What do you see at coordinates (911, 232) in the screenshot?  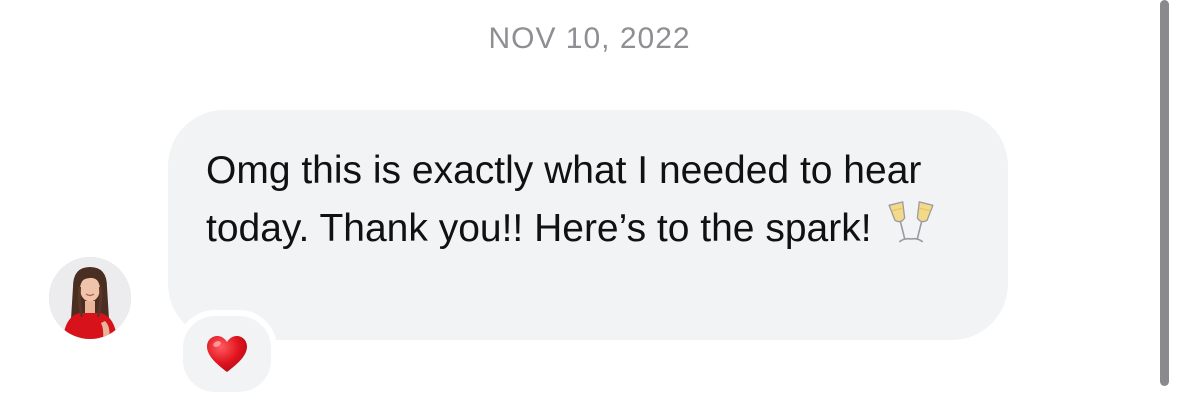 I see `clinking-glasses-icon` at bounding box center [911, 232].